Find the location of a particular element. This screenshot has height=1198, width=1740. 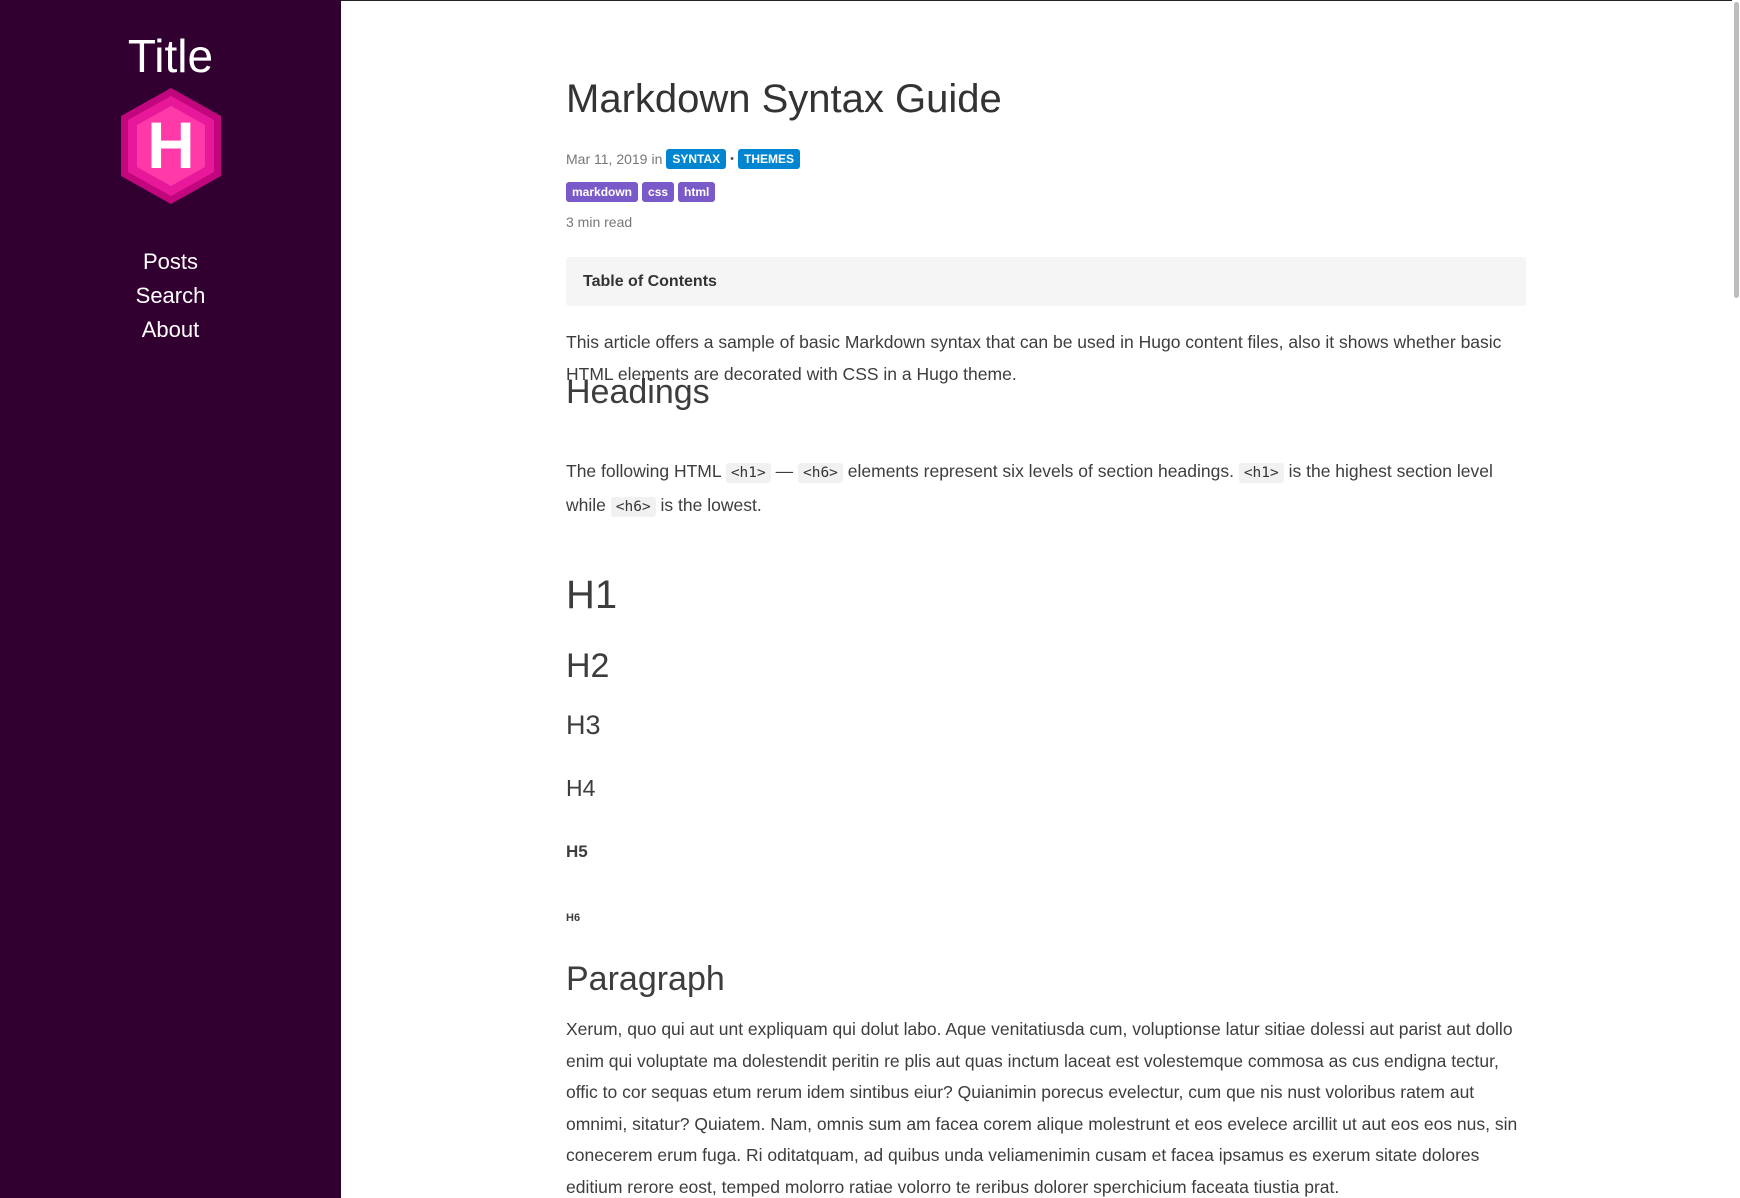

nav-item-posts: Posts is located at coordinates (170, 263).